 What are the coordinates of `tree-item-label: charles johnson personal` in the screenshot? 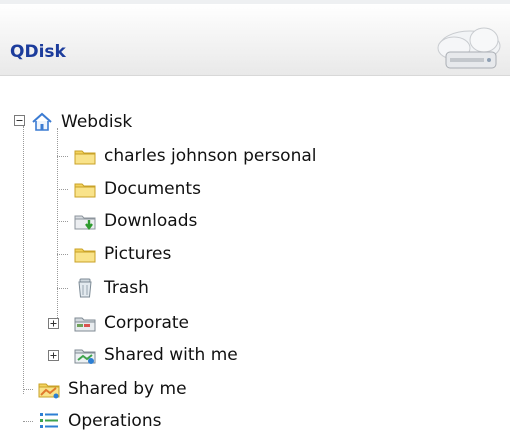 It's located at (210, 156).